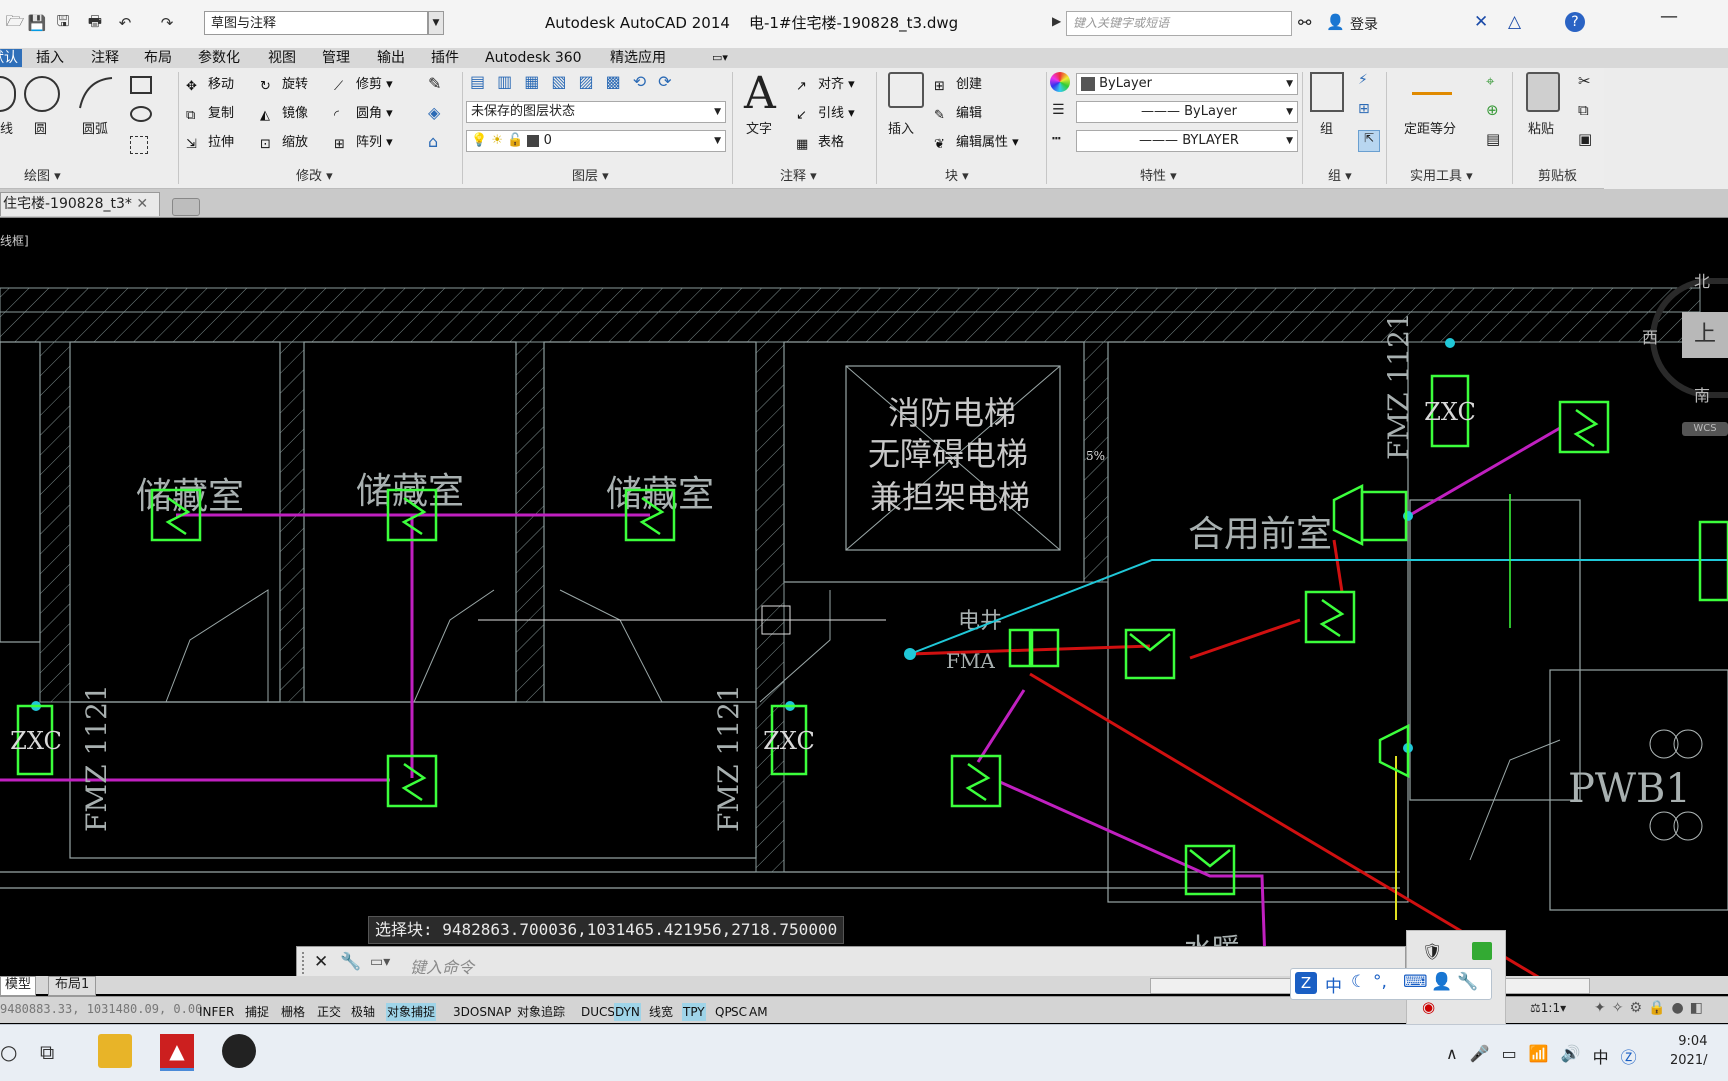  What do you see at coordinates (1650, 336) in the screenshot?
I see `compass-west: 西` at bounding box center [1650, 336].